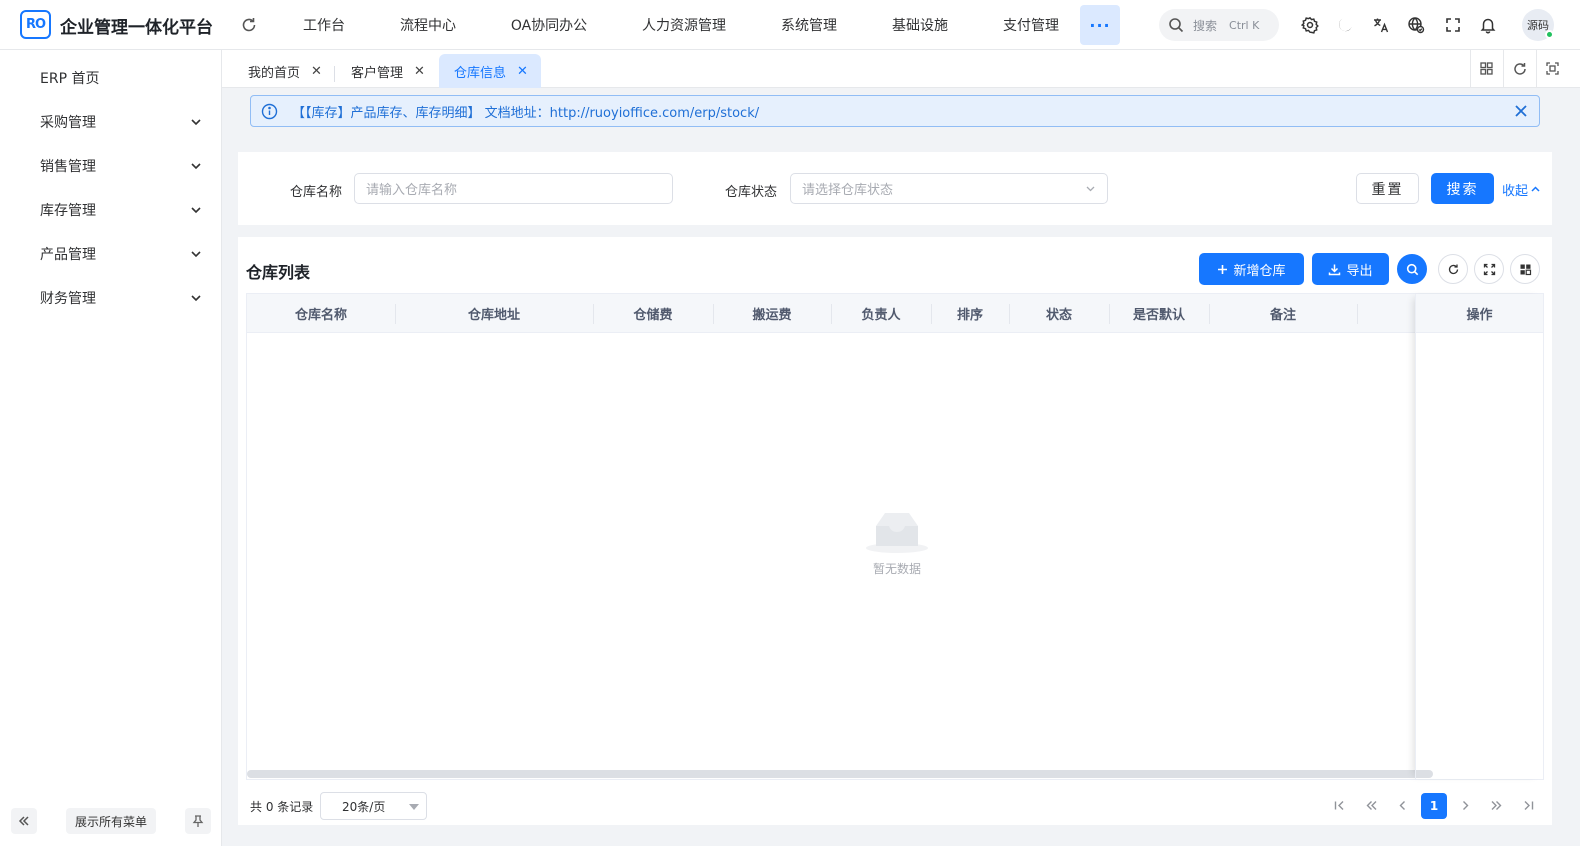  I want to click on search-button: 搜索, so click(1462, 188).